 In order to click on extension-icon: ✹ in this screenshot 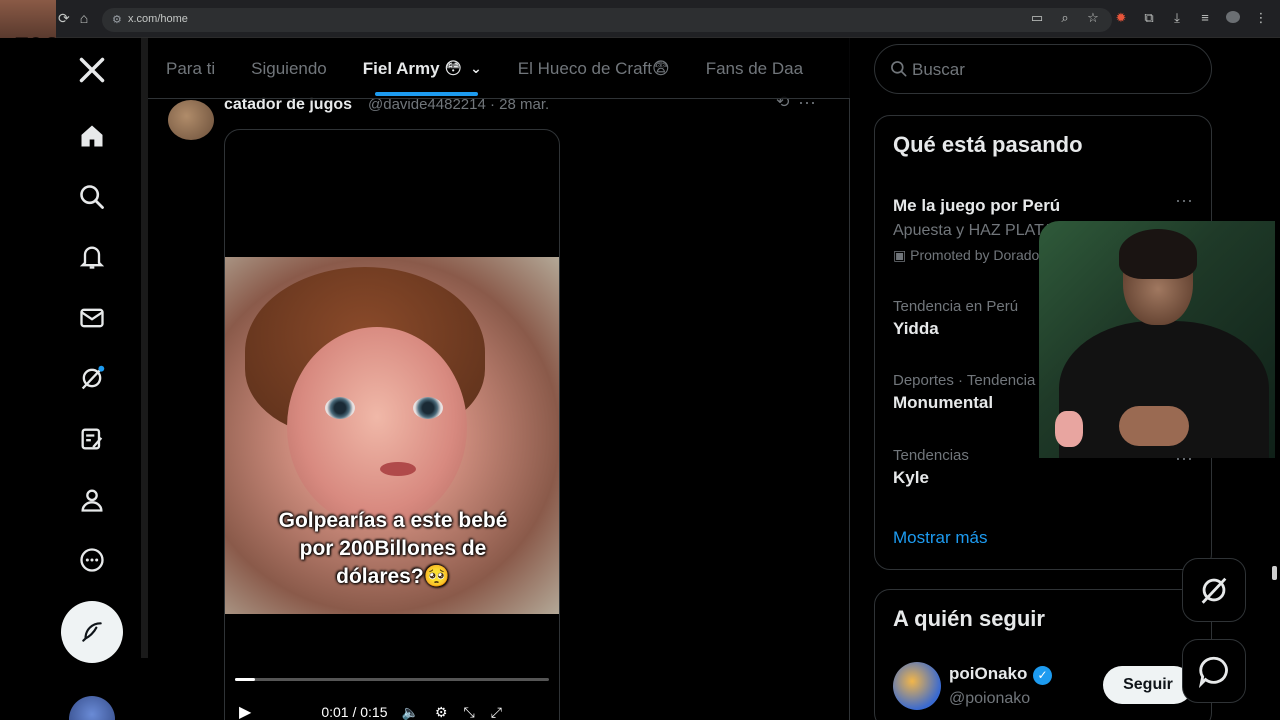, I will do `click(1121, 18)`.